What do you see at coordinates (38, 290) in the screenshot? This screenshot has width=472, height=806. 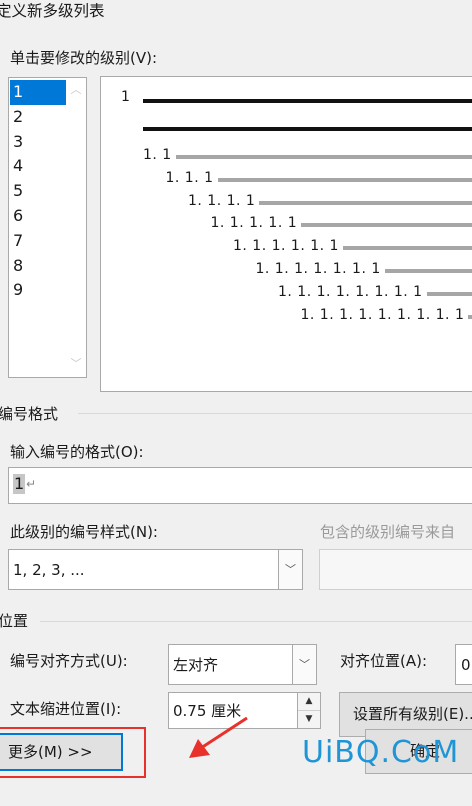 I see `level-item-9: 9` at bounding box center [38, 290].